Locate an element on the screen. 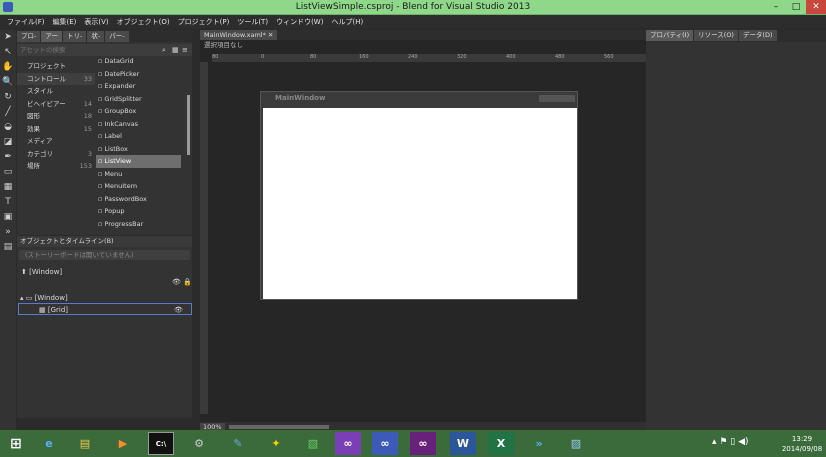 The image size is (826, 457). control-item: ▫ DatePicker is located at coordinates (138, 74).